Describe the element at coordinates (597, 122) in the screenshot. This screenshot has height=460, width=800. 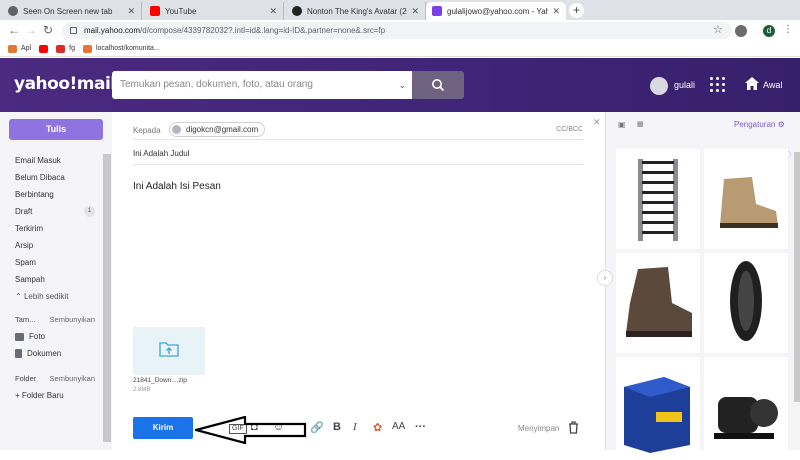
I see `close-icon: ✕` at that location.